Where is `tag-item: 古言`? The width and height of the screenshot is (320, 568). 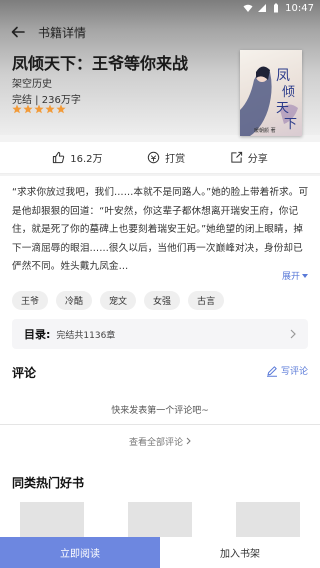
tag-item: 古言 is located at coordinates (206, 300).